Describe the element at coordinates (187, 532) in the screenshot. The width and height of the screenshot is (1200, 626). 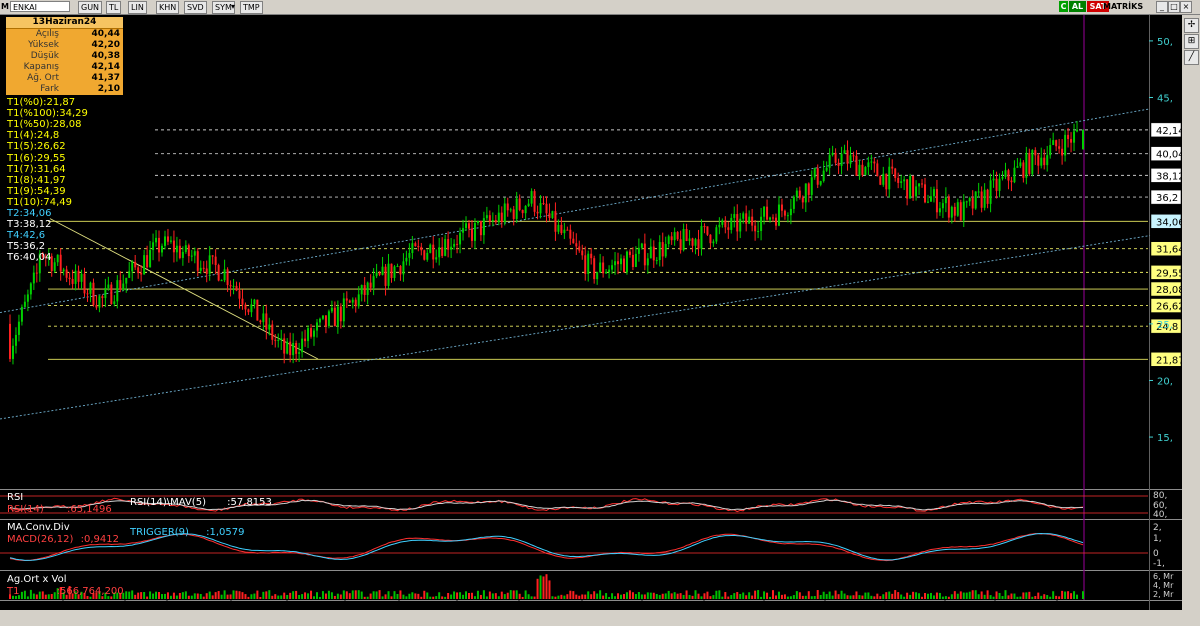
I see `trigger-label: TRIGGER(9) :1,0579` at that location.